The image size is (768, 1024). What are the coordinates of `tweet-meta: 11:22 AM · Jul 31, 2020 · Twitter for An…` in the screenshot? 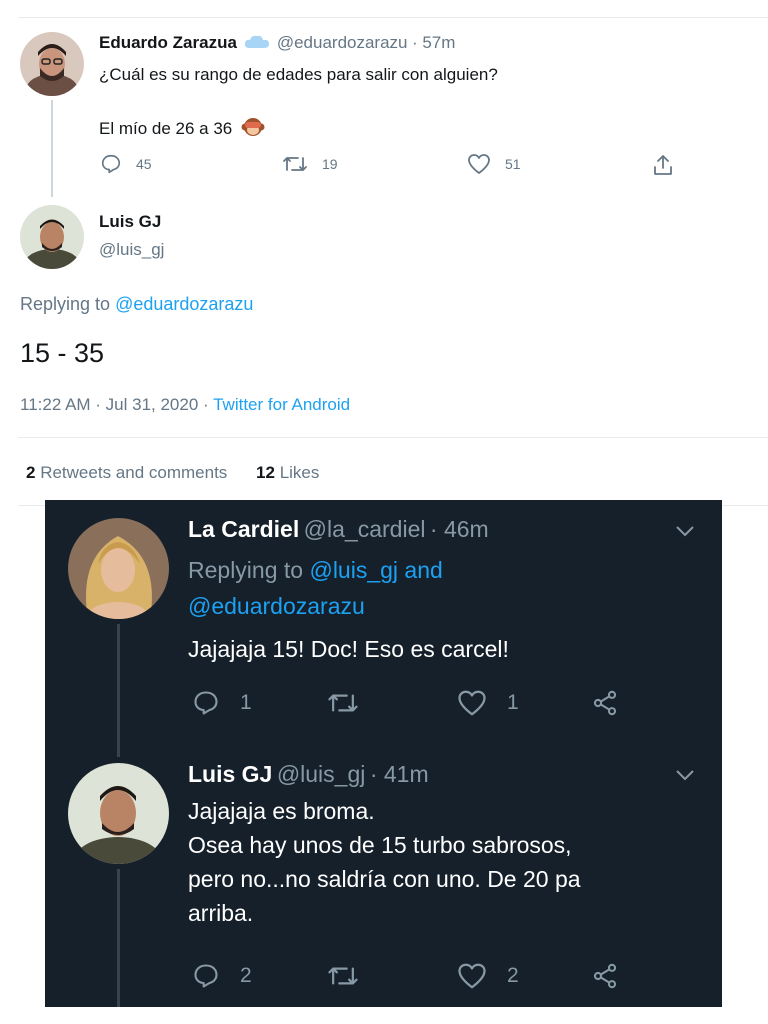 It's located at (185, 405).